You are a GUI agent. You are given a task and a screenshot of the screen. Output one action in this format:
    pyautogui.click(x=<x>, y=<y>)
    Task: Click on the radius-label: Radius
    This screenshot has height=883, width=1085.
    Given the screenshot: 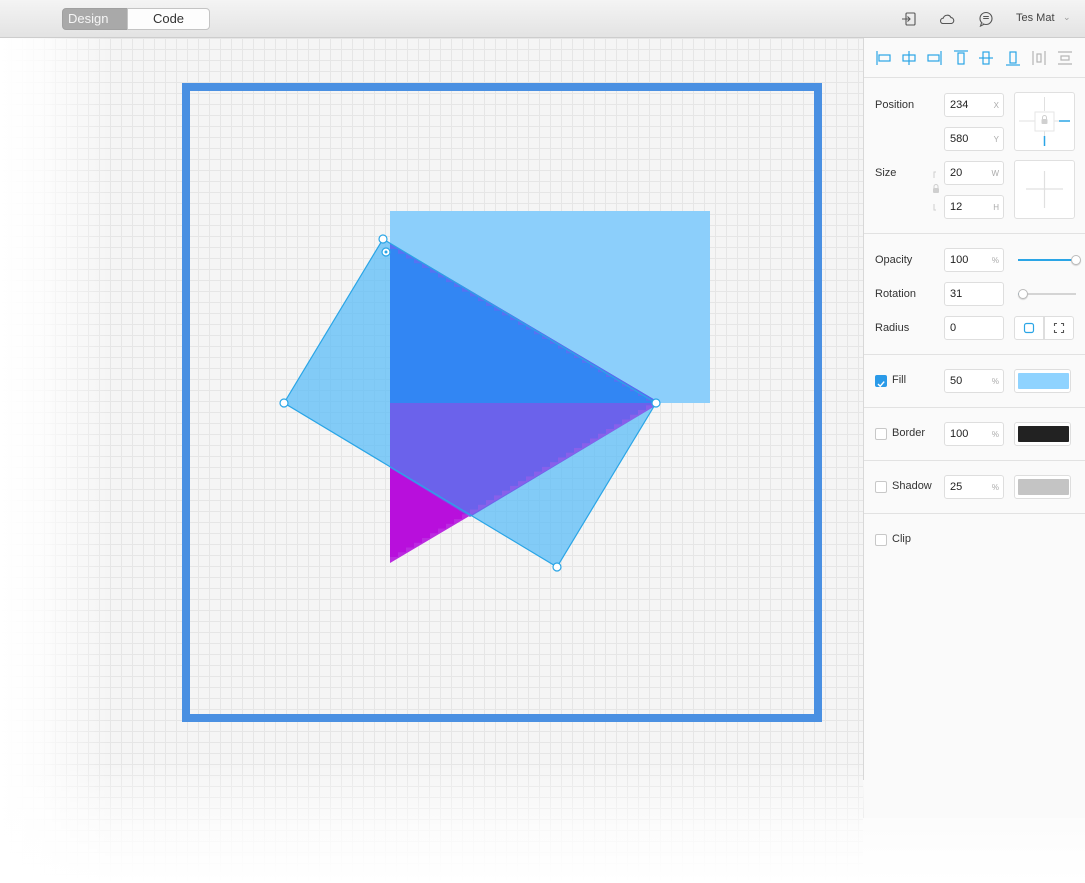 What is the action you would take?
    pyautogui.click(x=892, y=328)
    